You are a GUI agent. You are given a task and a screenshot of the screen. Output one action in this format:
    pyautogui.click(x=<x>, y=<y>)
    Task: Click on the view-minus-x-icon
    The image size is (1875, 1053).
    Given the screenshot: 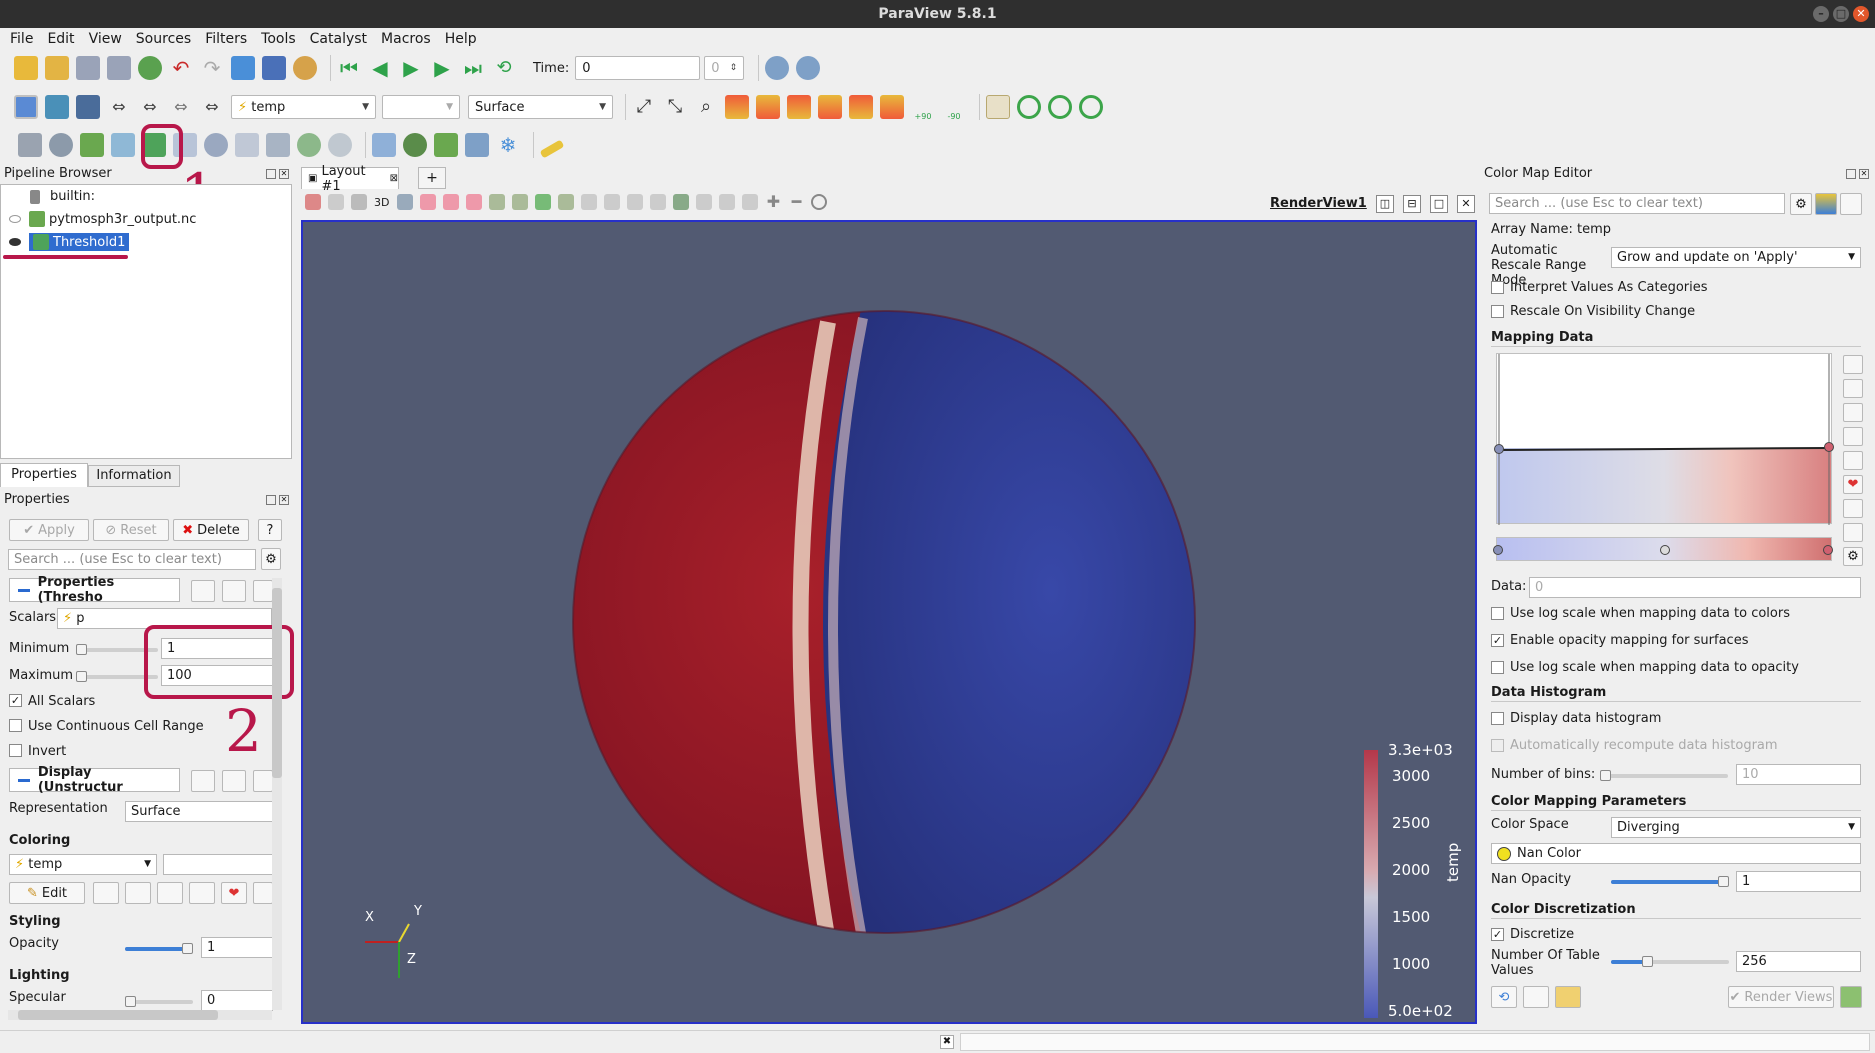 What is the action you would take?
    pyautogui.click(x=768, y=107)
    